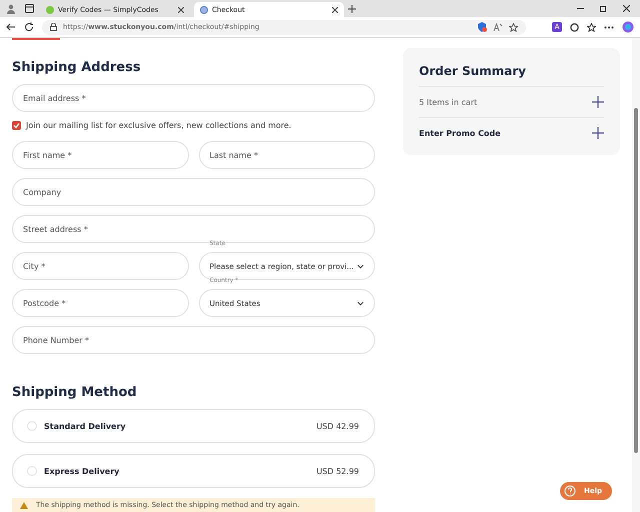 Image resolution: width=640 pixels, height=512 pixels. I want to click on input-field: Last name *, so click(286, 155).